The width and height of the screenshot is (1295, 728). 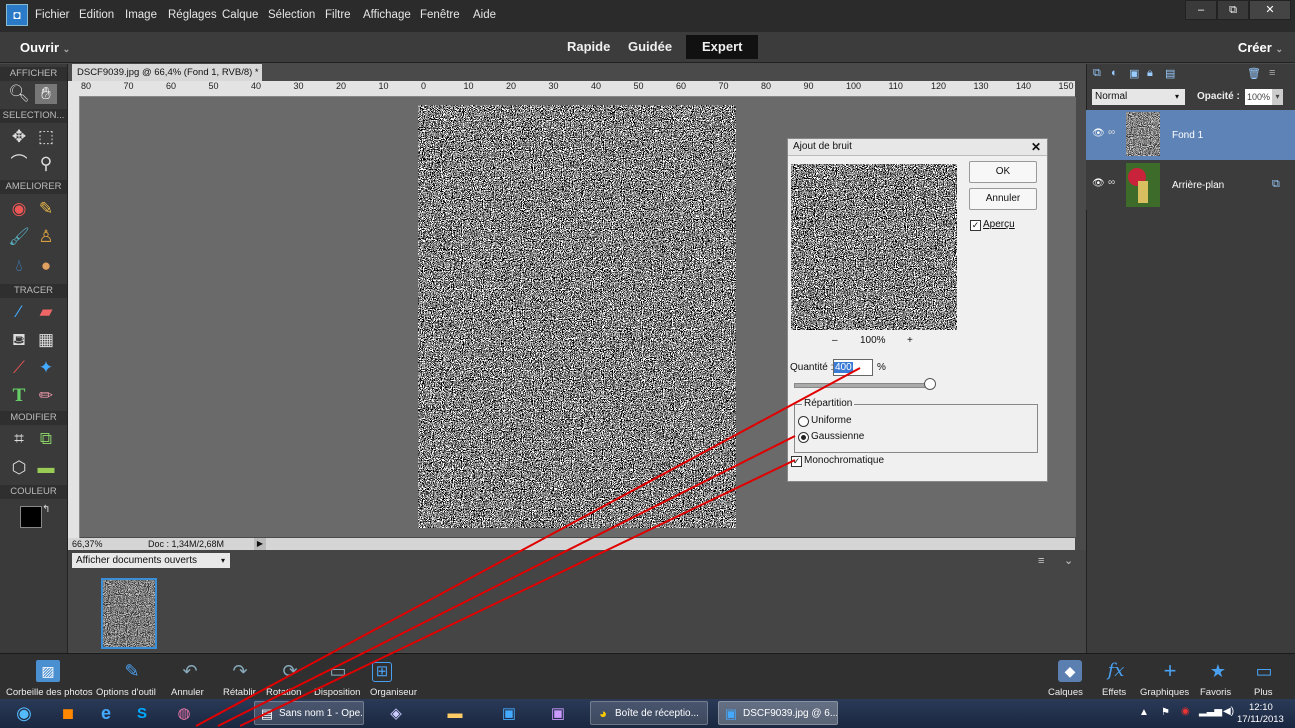 What do you see at coordinates (46, 94) in the screenshot?
I see `hand-tool-icon: ✋︎` at bounding box center [46, 94].